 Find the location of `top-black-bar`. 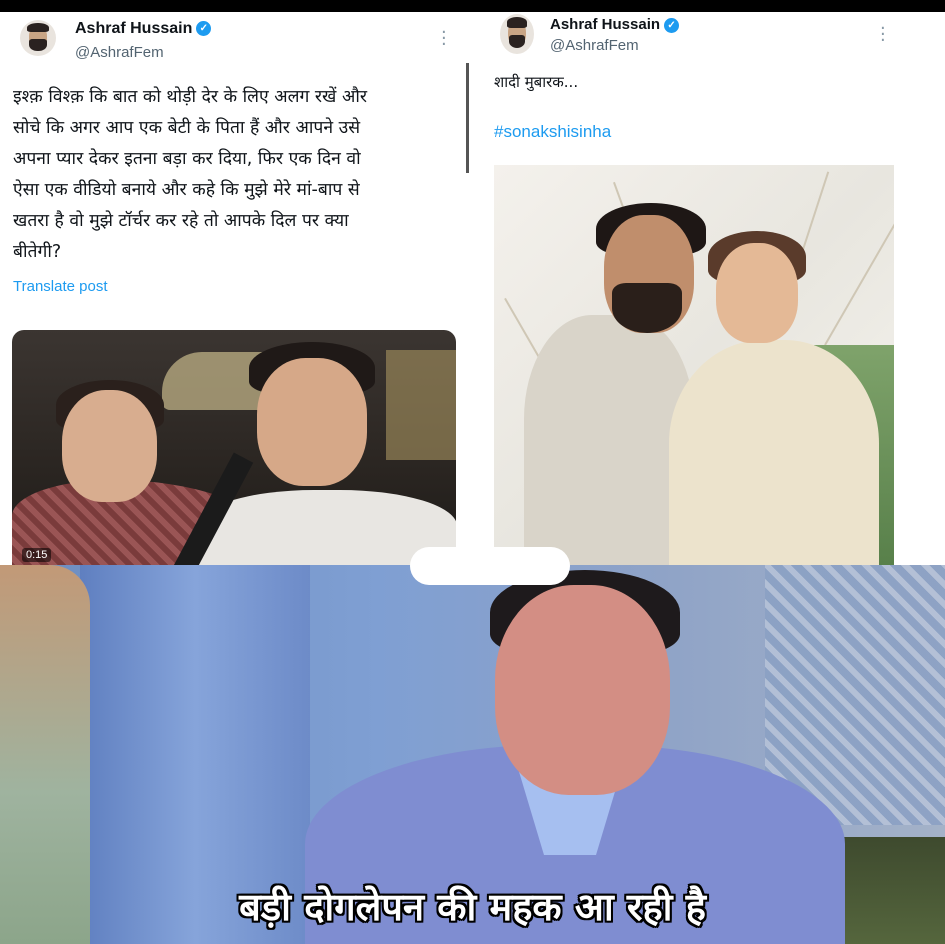

top-black-bar is located at coordinates (472, 6).